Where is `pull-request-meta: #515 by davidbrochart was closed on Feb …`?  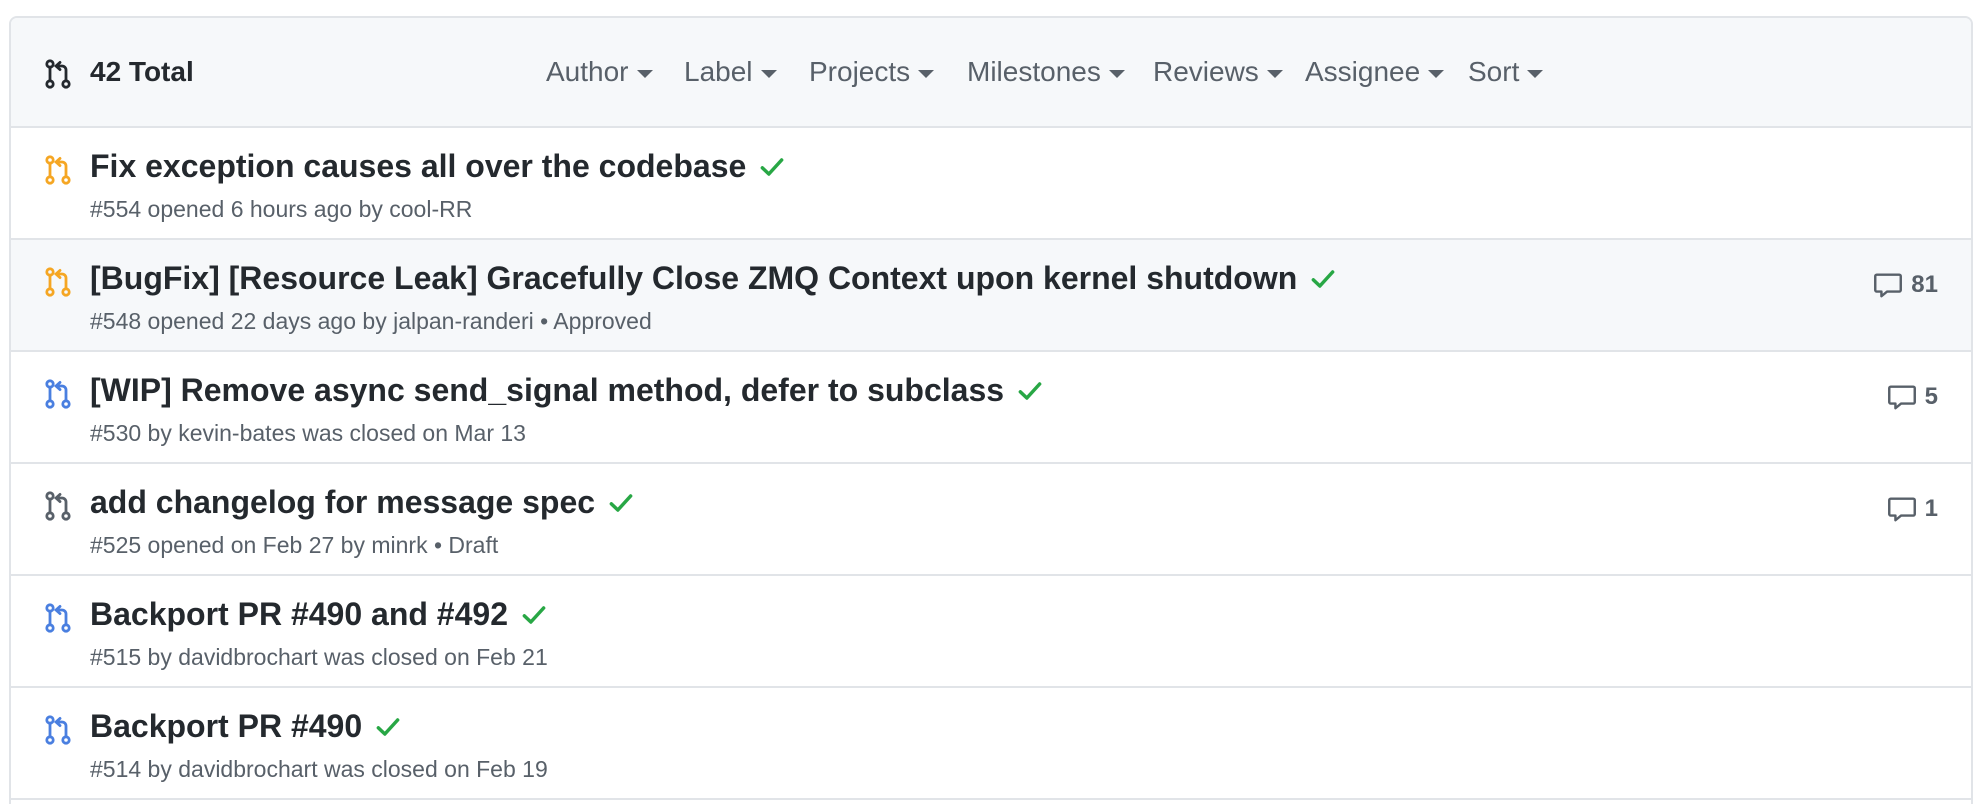
pull-request-meta: #515 by davidbrochart was closed on Feb … is located at coordinates (319, 657).